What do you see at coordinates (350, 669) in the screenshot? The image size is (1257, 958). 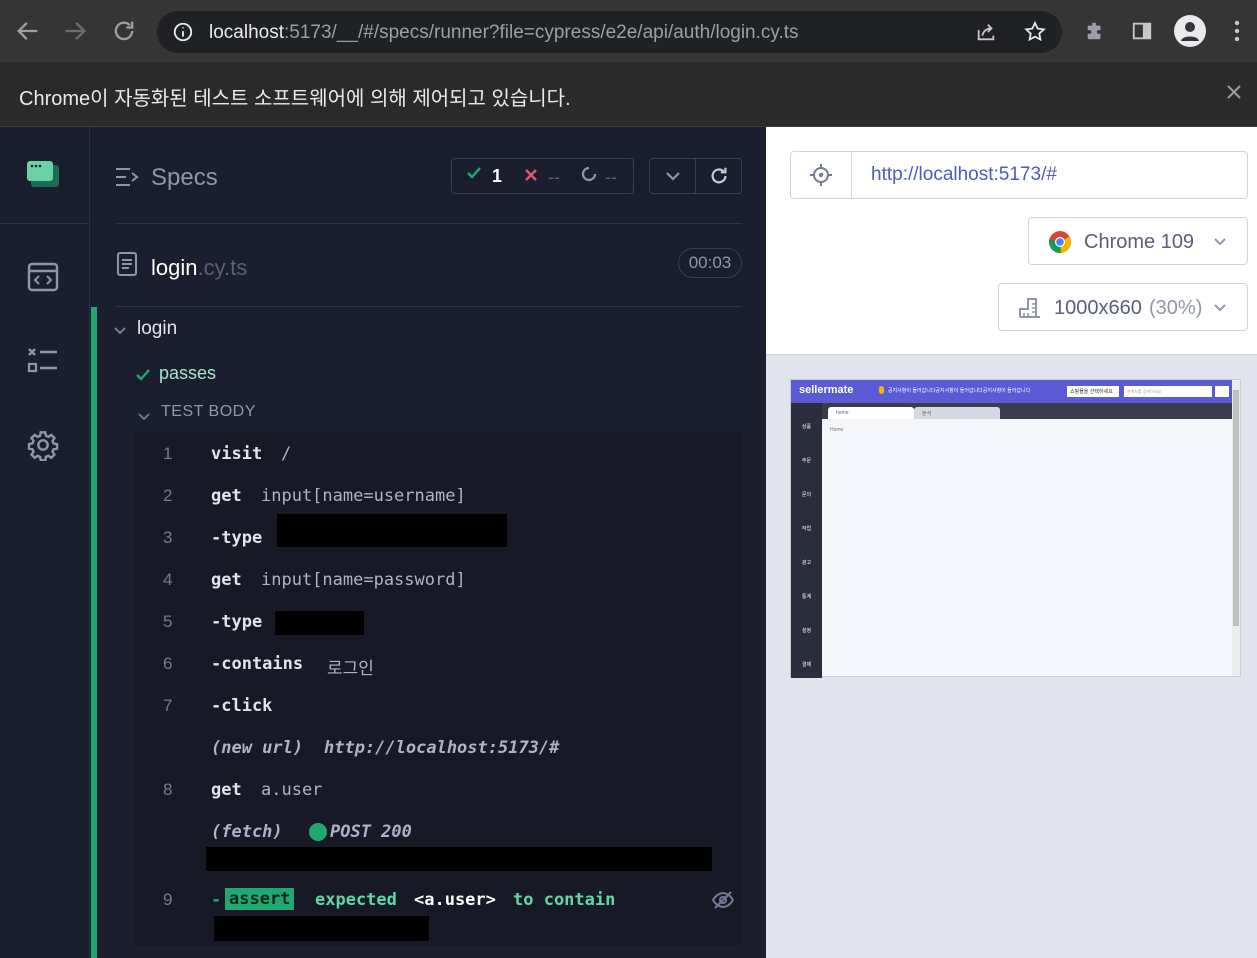 I see `command-message: 로그인` at bounding box center [350, 669].